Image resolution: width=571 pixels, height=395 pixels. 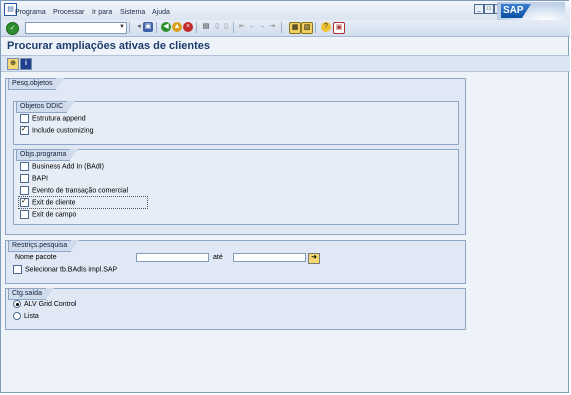 What do you see at coordinates (479, 9) in the screenshot?
I see `minimize-icon: _` at bounding box center [479, 9].